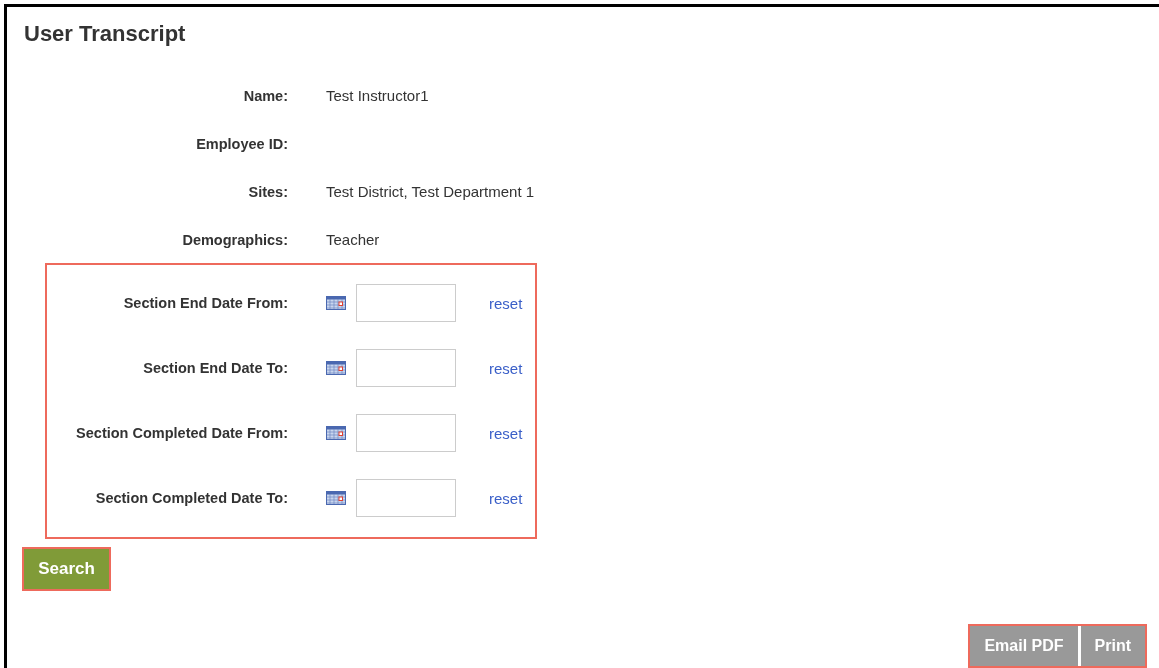 This screenshot has width=1159, height=668. Describe the element at coordinates (265, 95) in the screenshot. I see `field-label: Name:` at that location.